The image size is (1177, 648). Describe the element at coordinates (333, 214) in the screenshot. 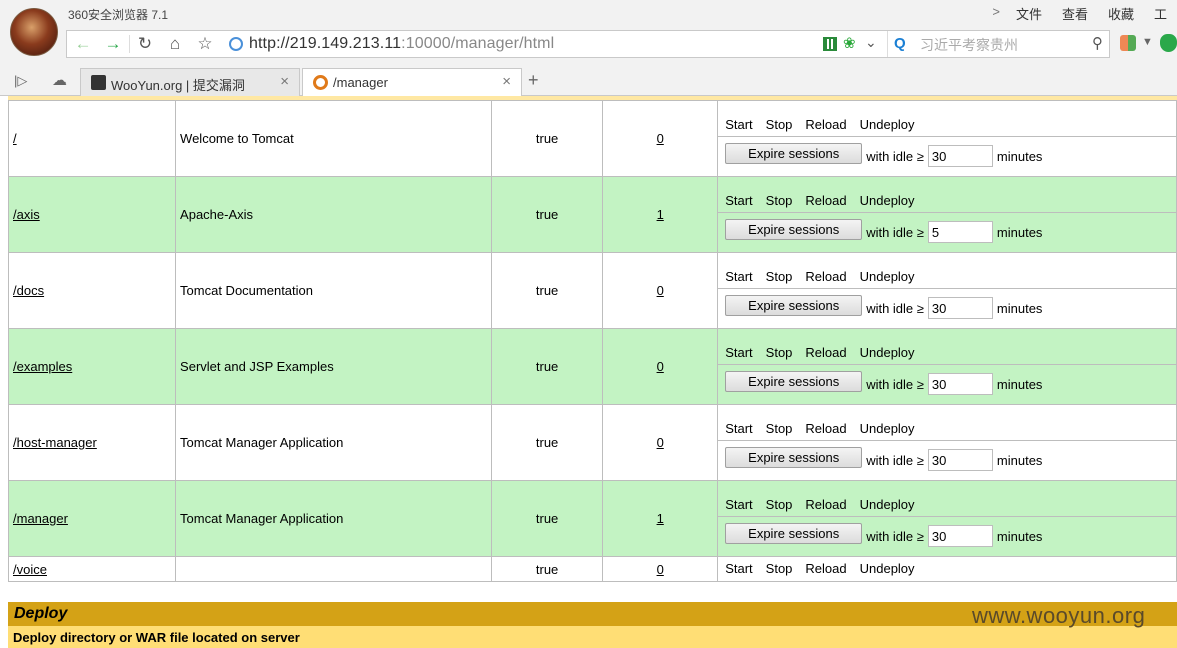

I see `app-name-cell: Apache-Axis` at that location.